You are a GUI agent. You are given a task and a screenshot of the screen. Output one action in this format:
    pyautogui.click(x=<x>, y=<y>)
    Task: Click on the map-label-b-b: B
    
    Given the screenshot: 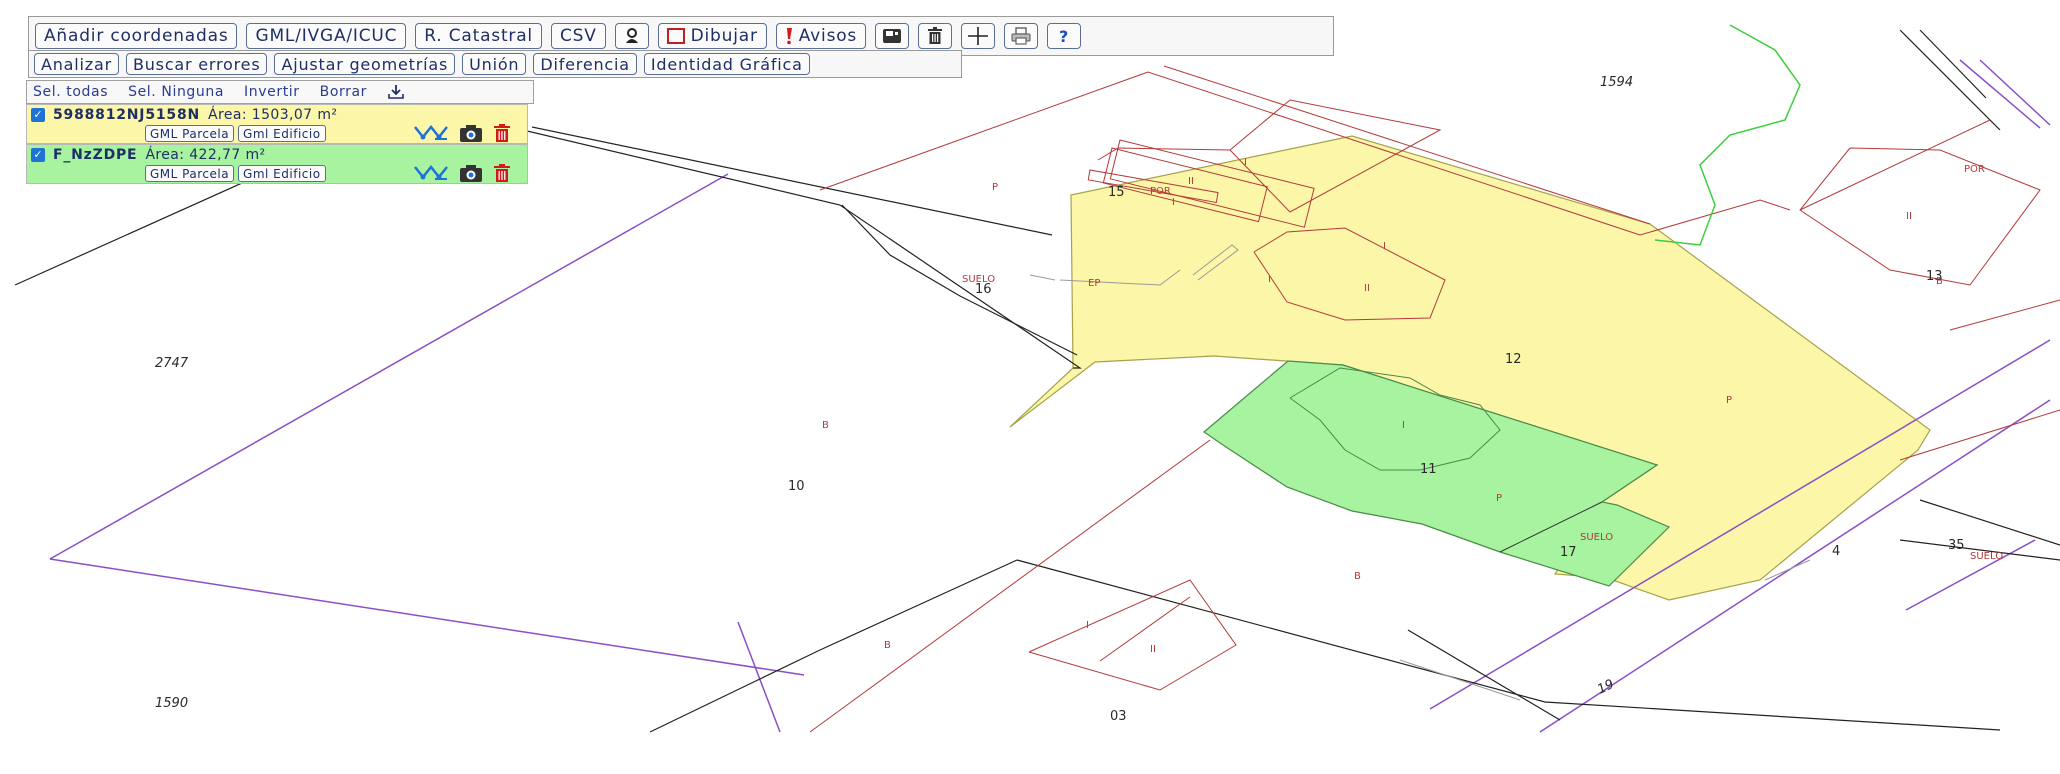 What is the action you would take?
    pyautogui.click(x=1357, y=576)
    